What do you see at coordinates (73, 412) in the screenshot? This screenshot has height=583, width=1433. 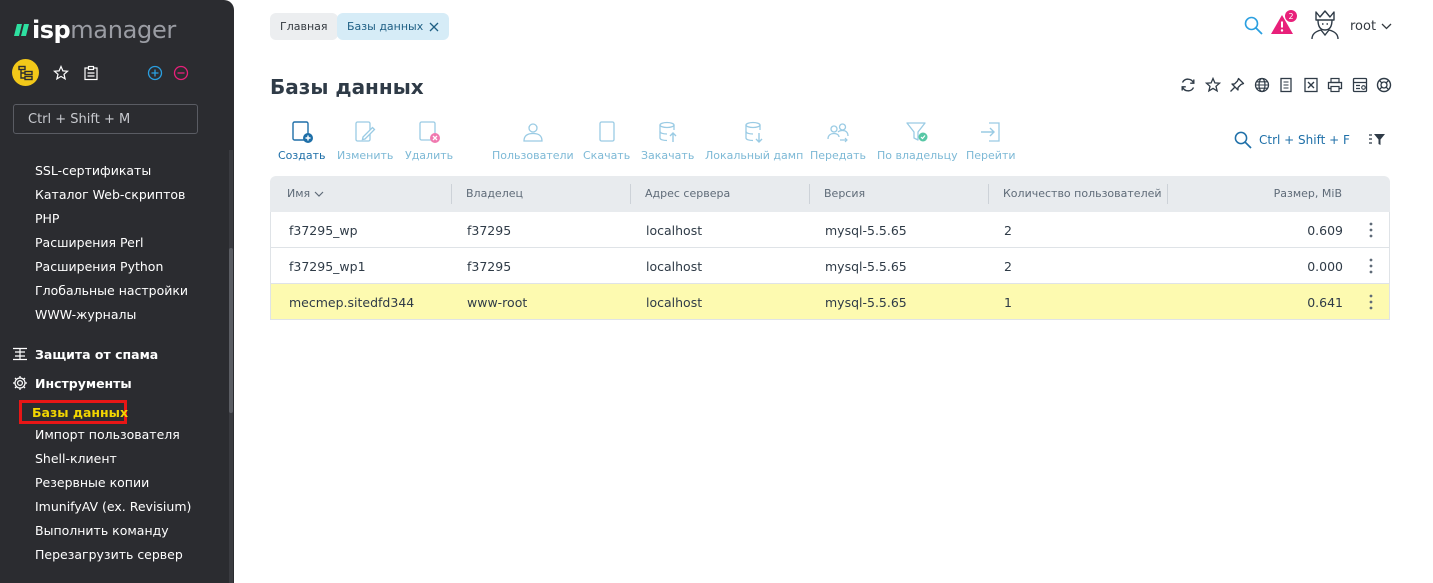 I see `sidebar-item-databases: Базы данных` at bounding box center [73, 412].